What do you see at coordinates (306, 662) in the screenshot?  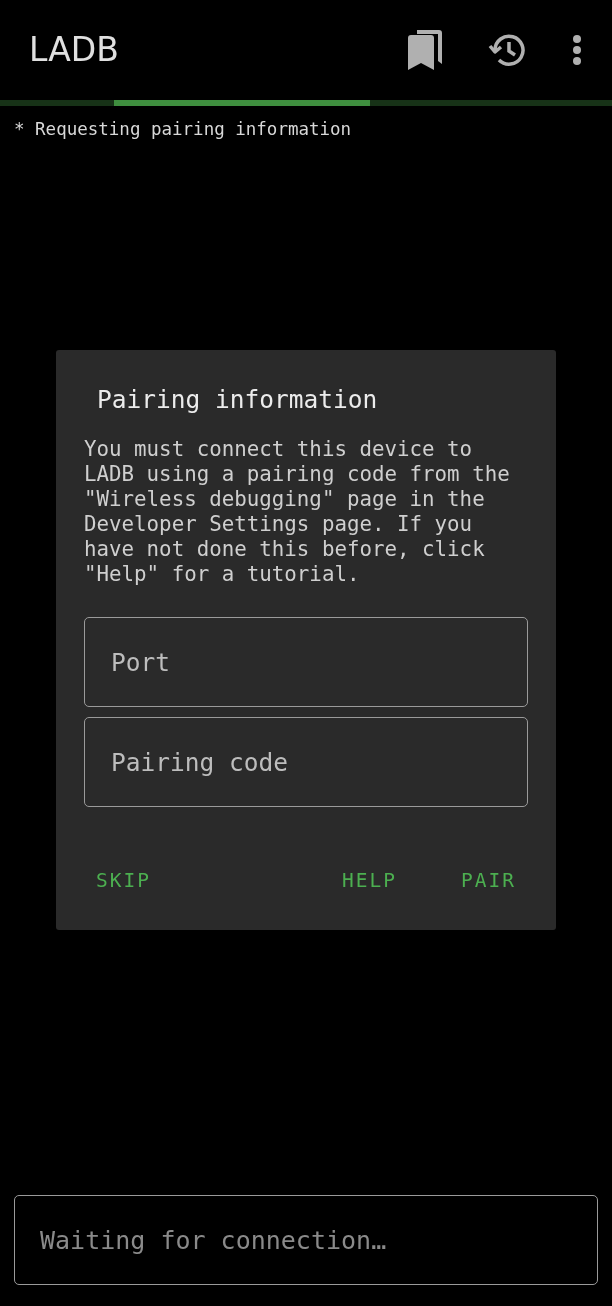 I see `text-field: Port` at bounding box center [306, 662].